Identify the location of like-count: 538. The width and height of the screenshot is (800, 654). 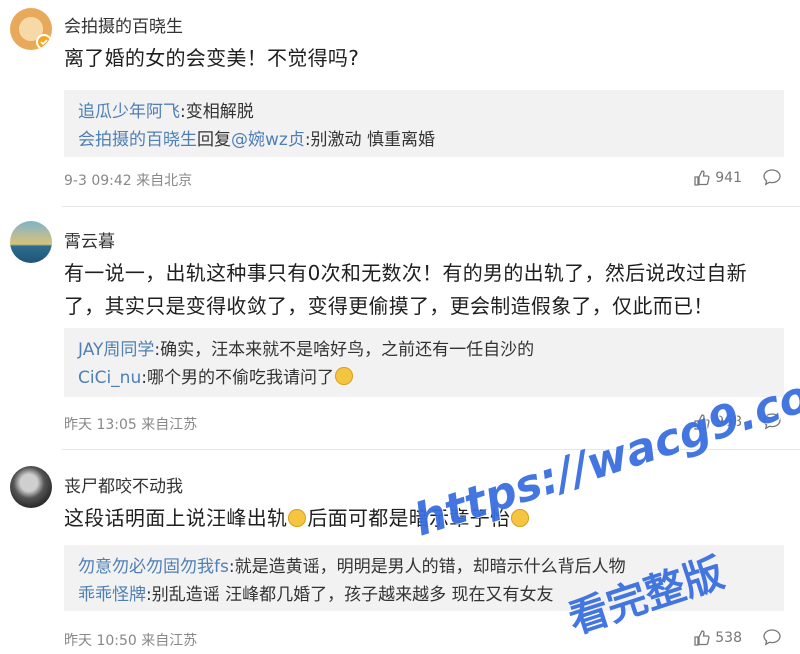
(728, 638).